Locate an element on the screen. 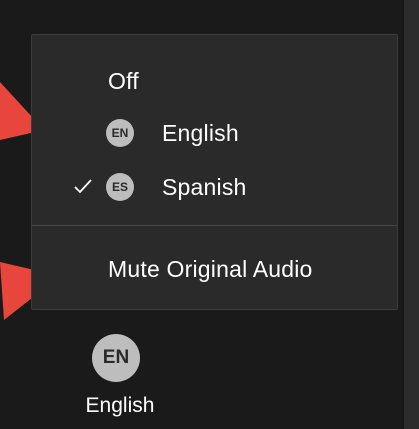 Image resolution: width=419 pixels, height=429 pixels. interpretation-button: EN English is located at coordinates (120, 377).